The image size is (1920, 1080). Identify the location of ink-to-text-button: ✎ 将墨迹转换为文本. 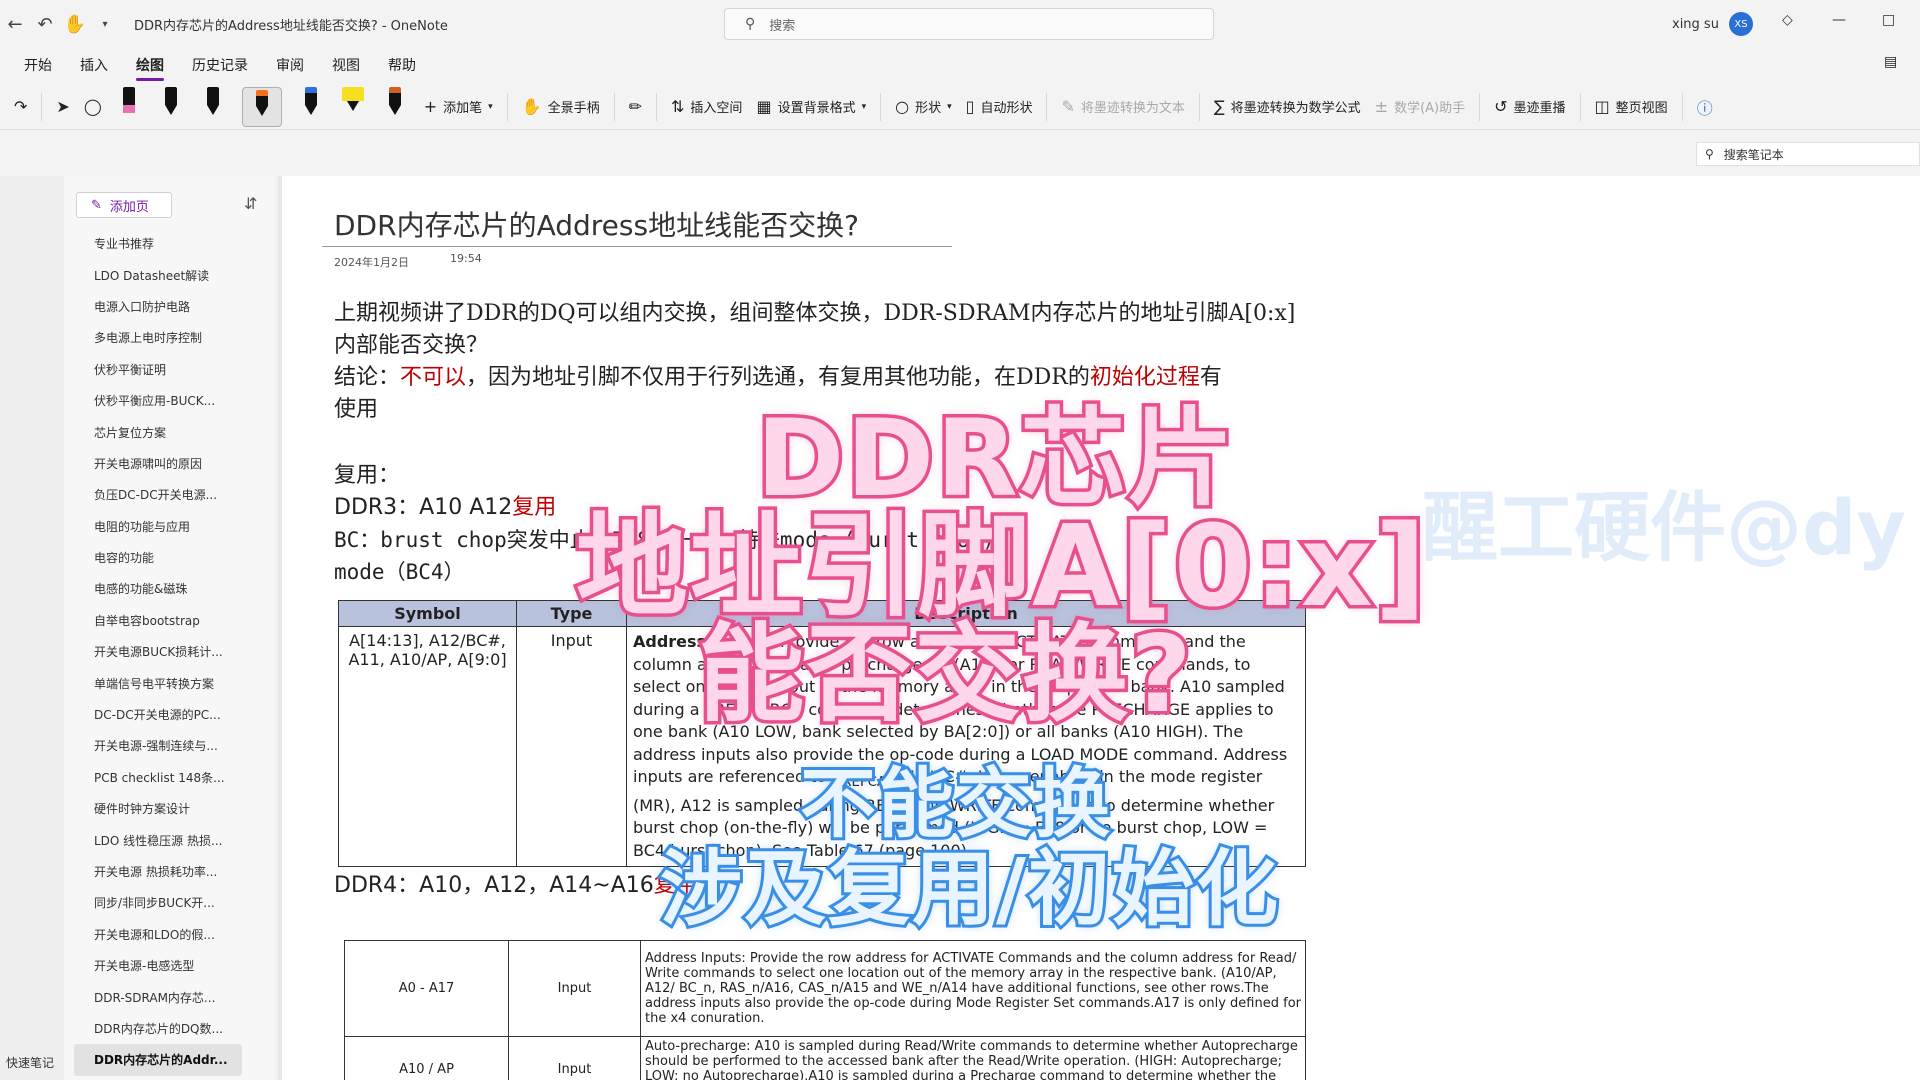
(1122, 106).